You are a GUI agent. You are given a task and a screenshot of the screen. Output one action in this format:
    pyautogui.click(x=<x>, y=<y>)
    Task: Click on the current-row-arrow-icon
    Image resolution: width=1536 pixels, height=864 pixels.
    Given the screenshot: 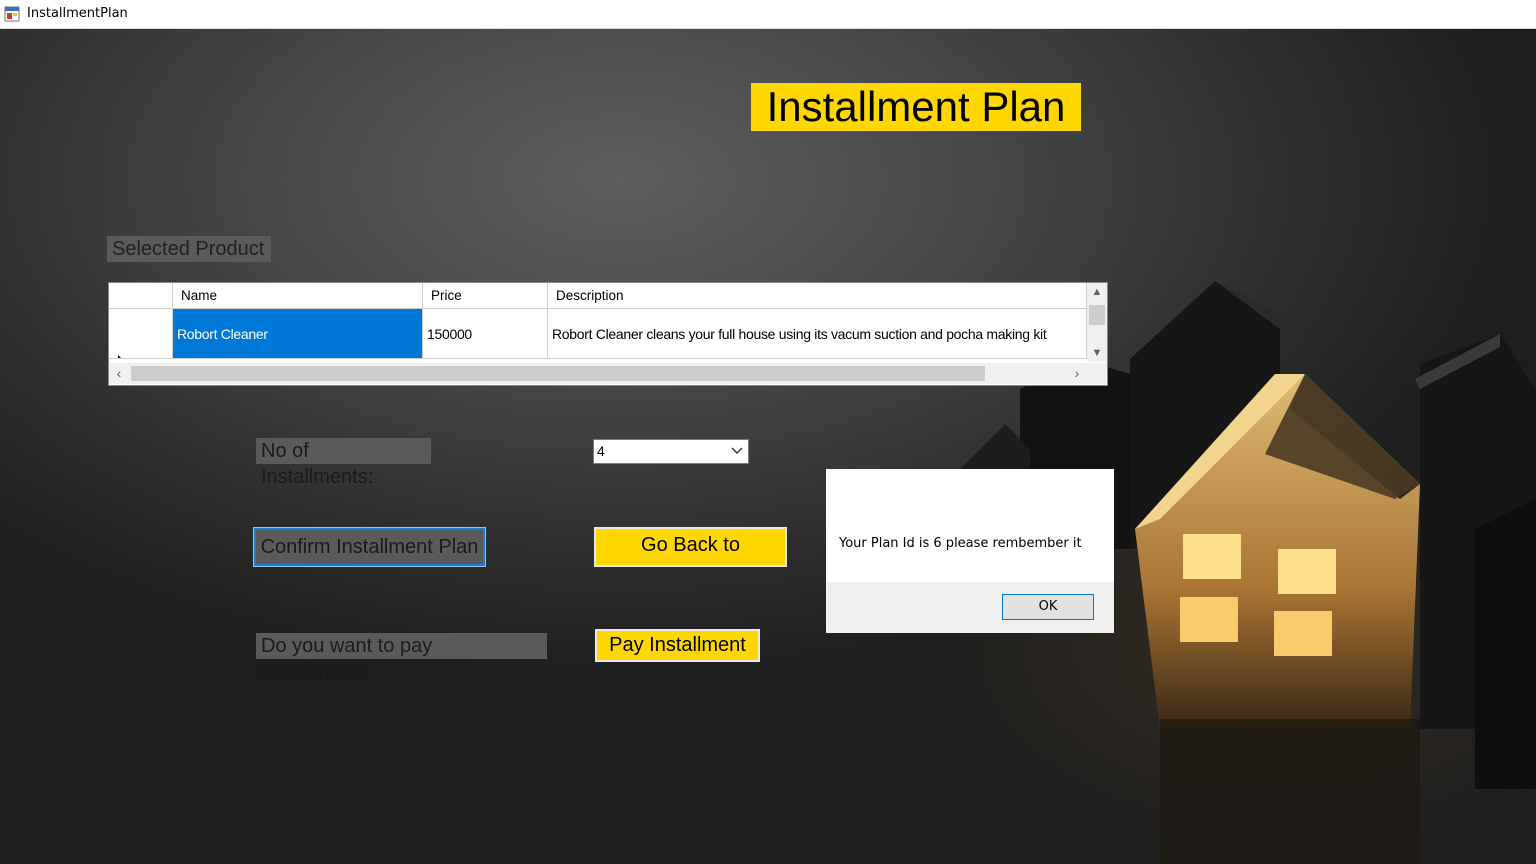 What is the action you would take?
    pyautogui.click(x=121, y=356)
    